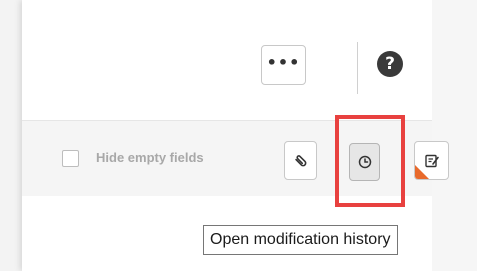 This screenshot has height=271, width=477. What do you see at coordinates (431, 160) in the screenshot?
I see `notes-button` at bounding box center [431, 160].